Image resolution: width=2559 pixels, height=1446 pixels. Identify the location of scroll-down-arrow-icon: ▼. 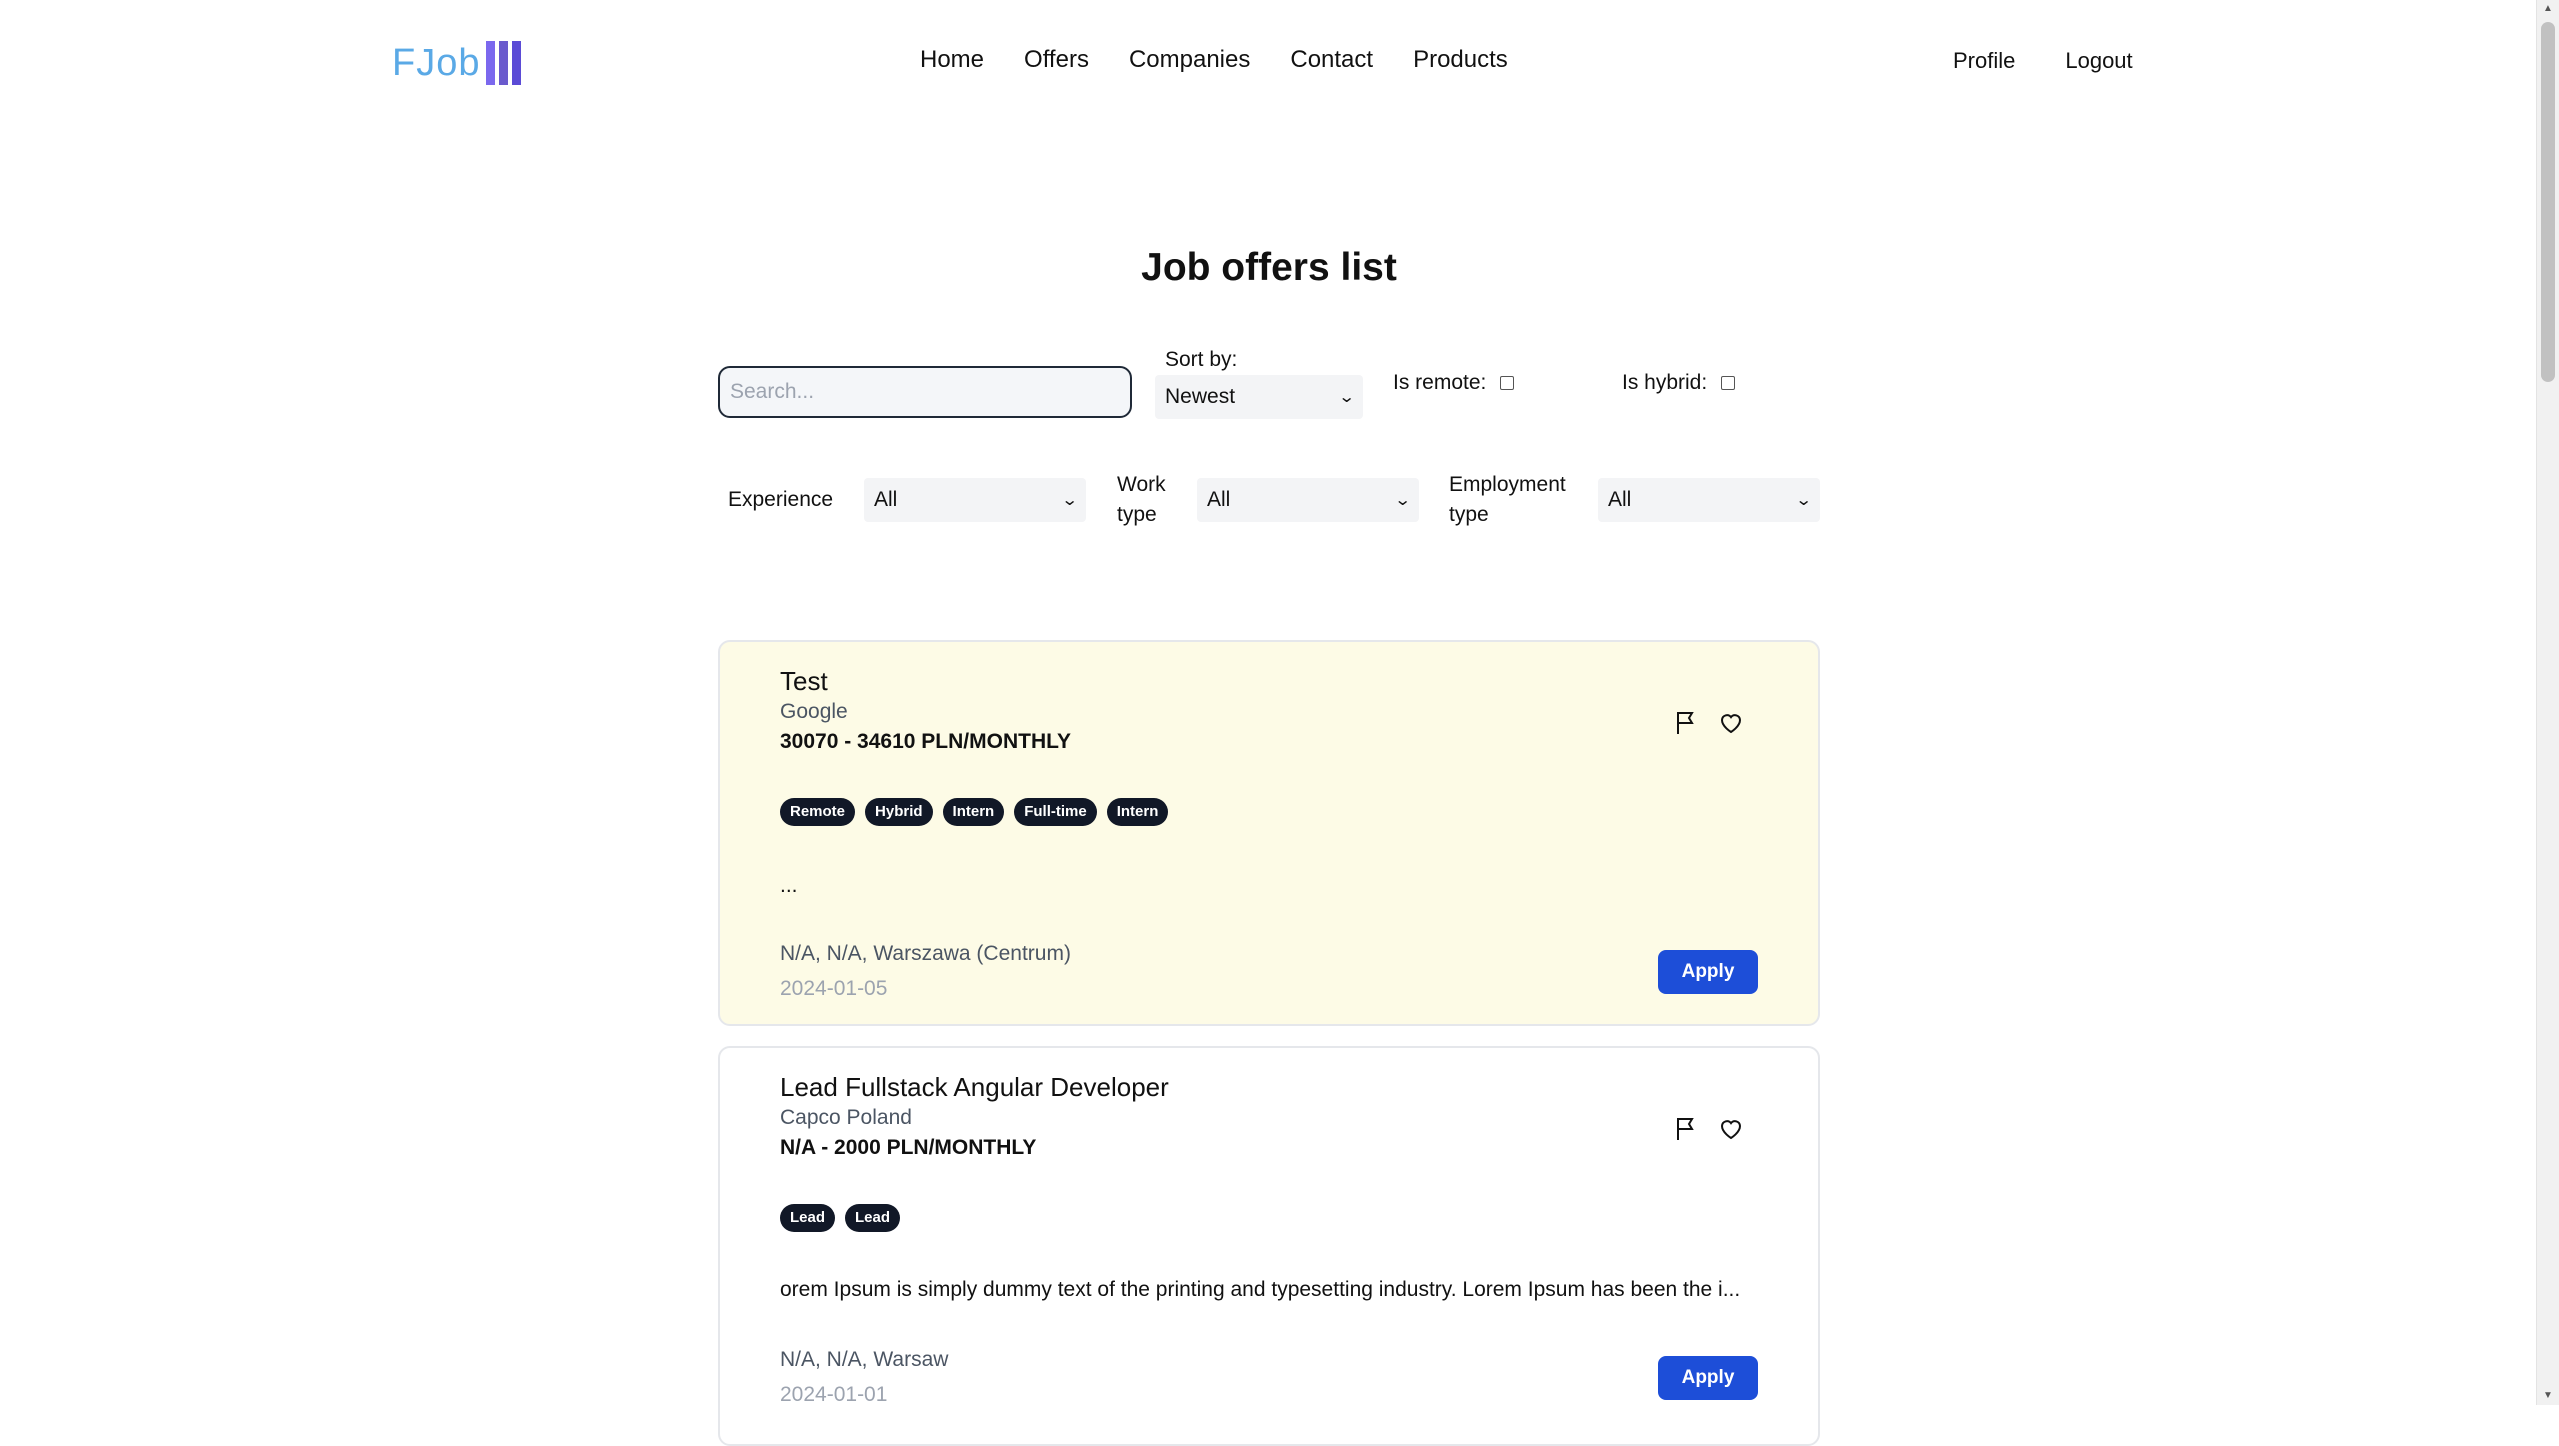
(2548, 1396).